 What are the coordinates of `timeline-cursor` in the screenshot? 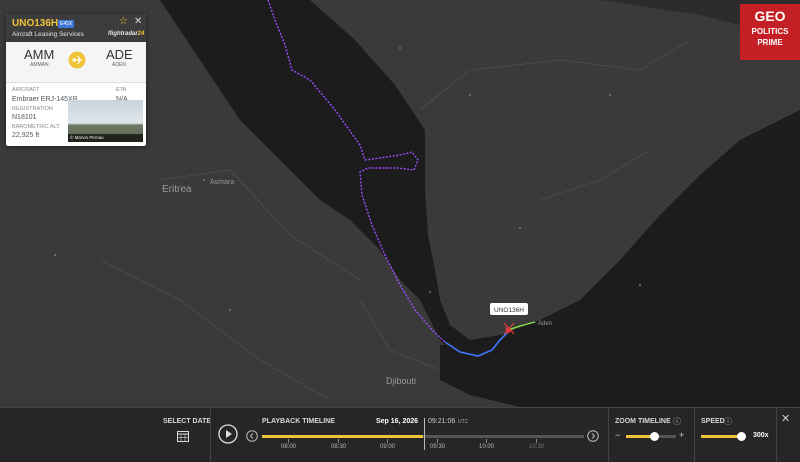 It's located at (424, 434).